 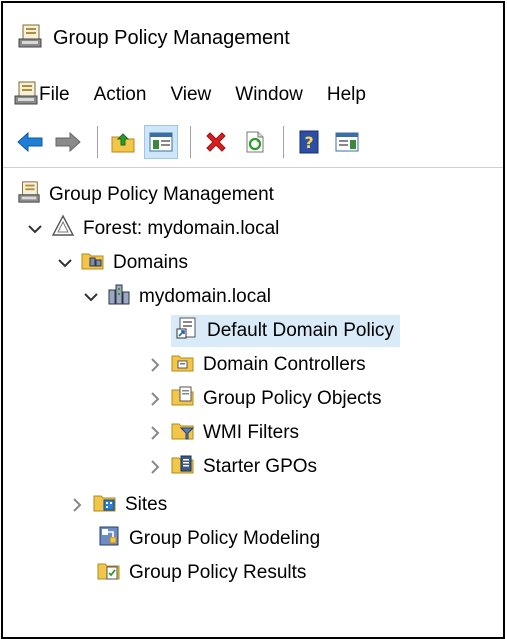 I want to click on tree-item-forest: Forest: mydomain.local, so click(x=153, y=229).